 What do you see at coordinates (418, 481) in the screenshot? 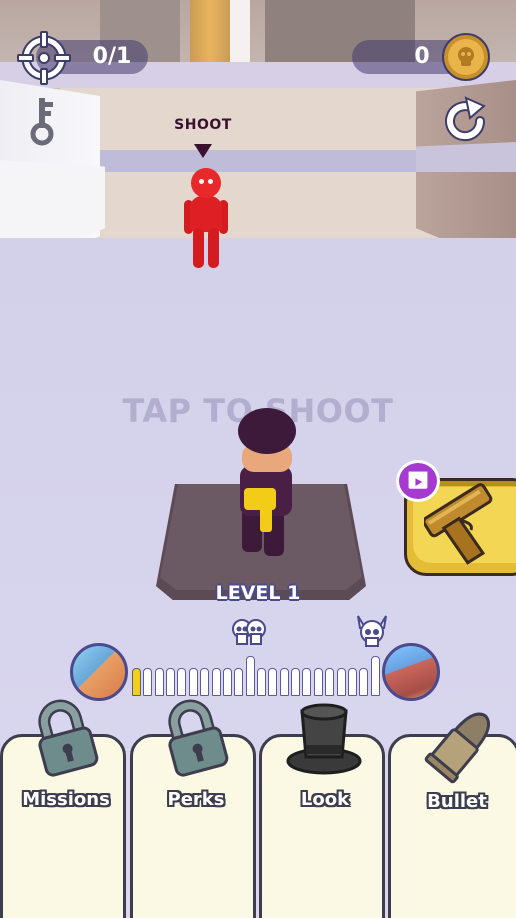
I see `video-ad-icon` at bounding box center [418, 481].